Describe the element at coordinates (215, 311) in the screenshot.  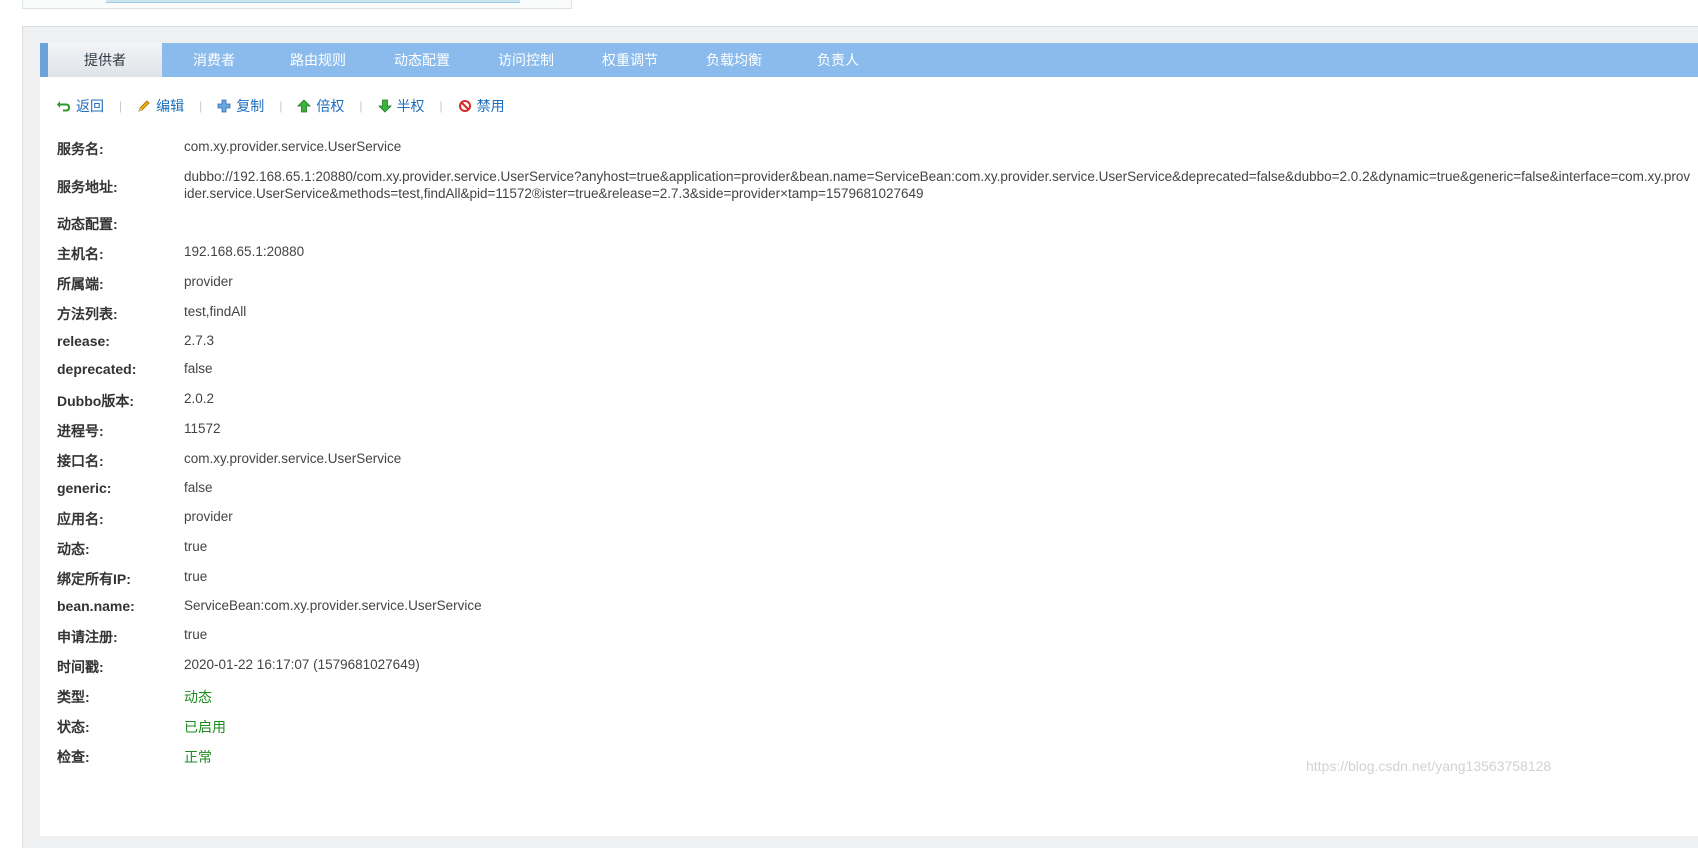
I see `detail-value: test,findAll` at that location.